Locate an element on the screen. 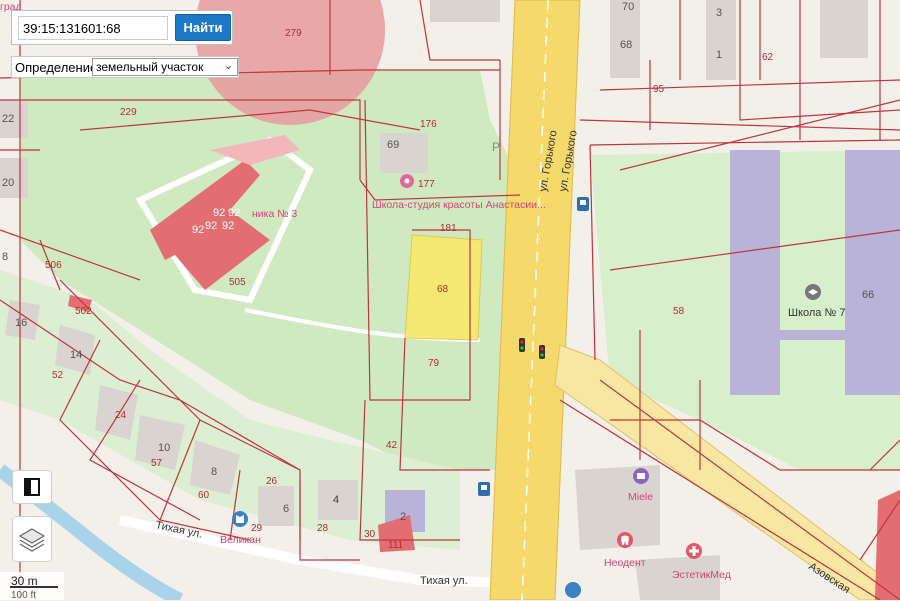  parcel-label: 177 is located at coordinates (426, 184).